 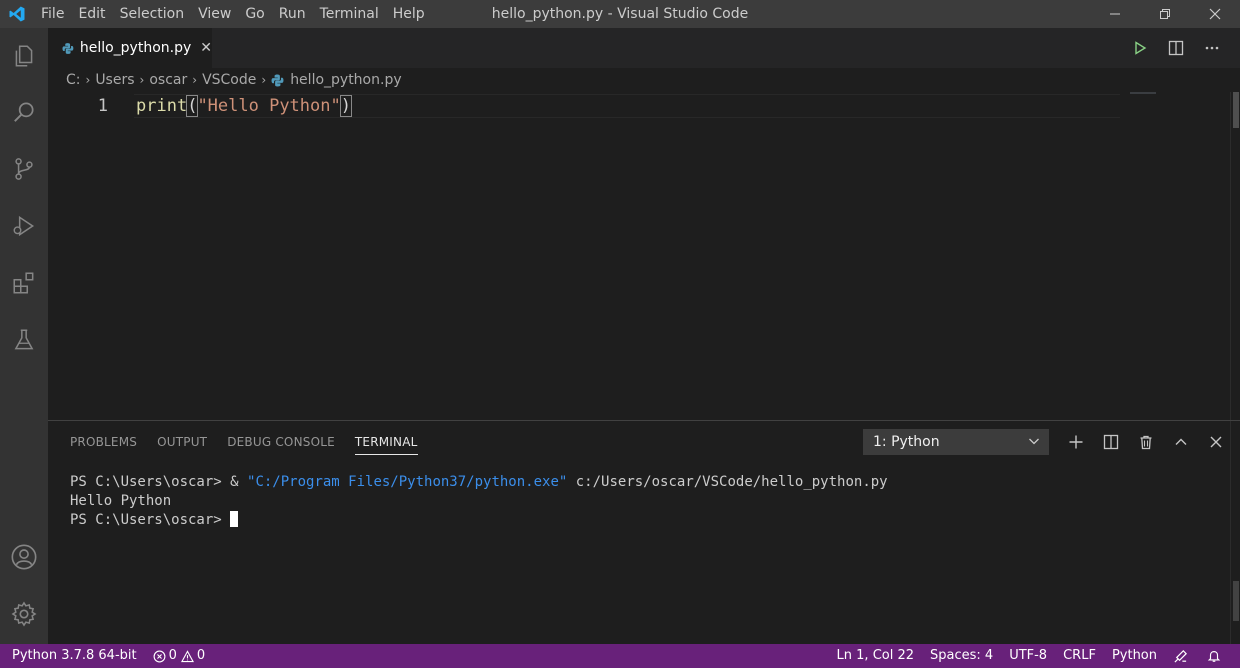 I want to click on panel-scrollbar, so click(x=1235, y=533).